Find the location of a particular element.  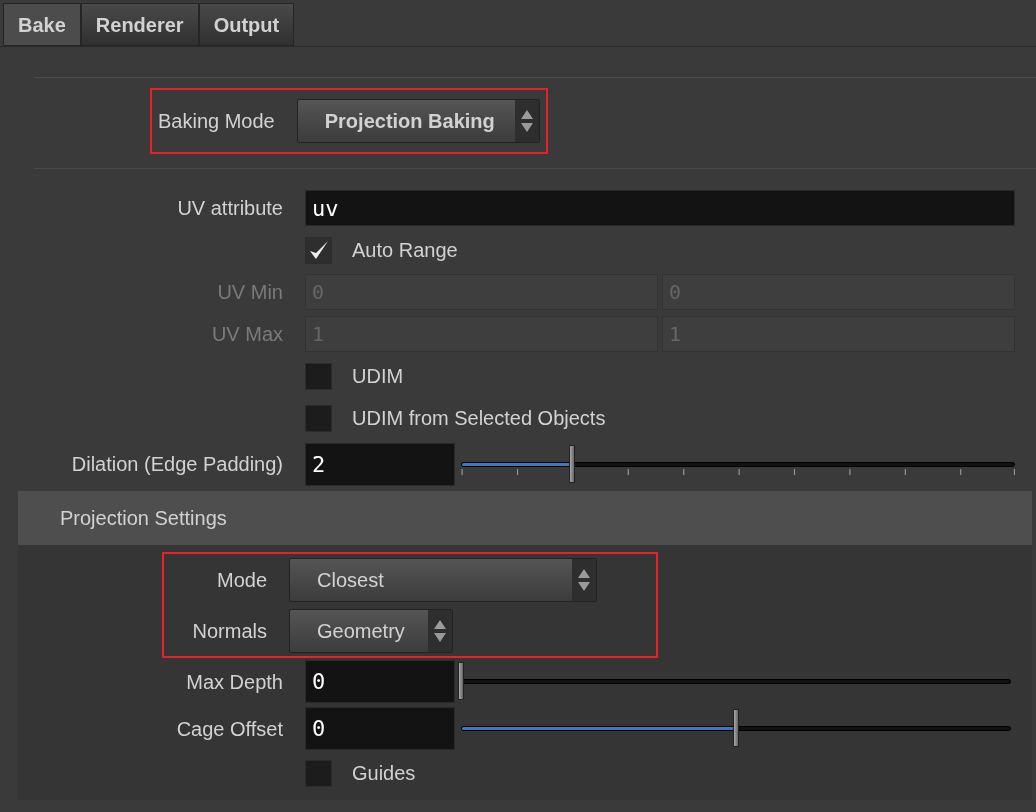

tab: Renderer is located at coordinates (139, 24).